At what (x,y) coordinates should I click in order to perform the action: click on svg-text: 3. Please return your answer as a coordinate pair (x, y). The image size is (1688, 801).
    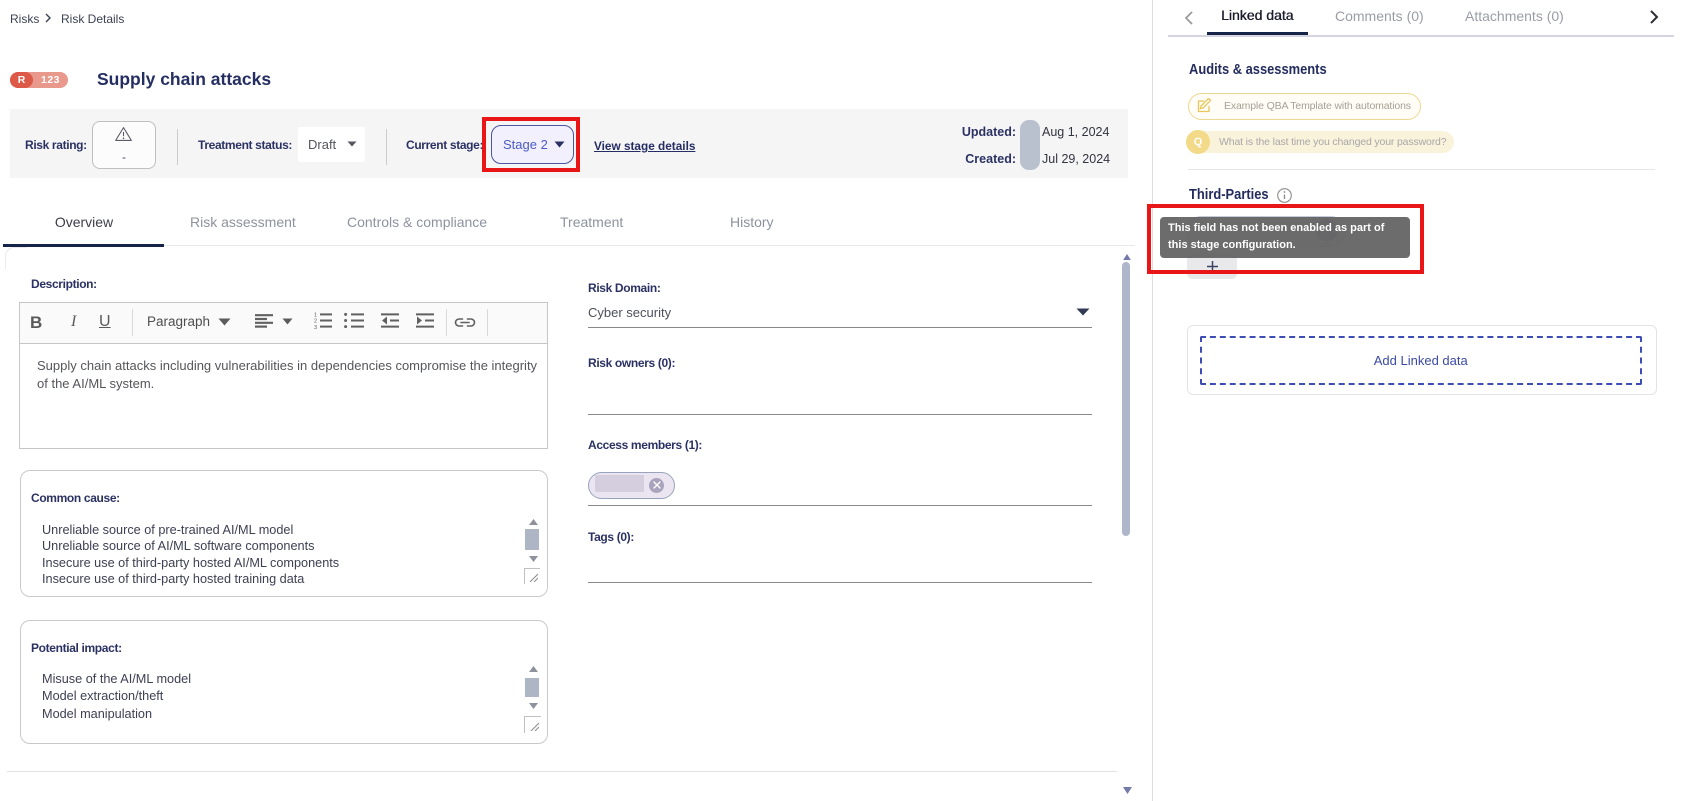
    Looking at the image, I should click on (315, 327).